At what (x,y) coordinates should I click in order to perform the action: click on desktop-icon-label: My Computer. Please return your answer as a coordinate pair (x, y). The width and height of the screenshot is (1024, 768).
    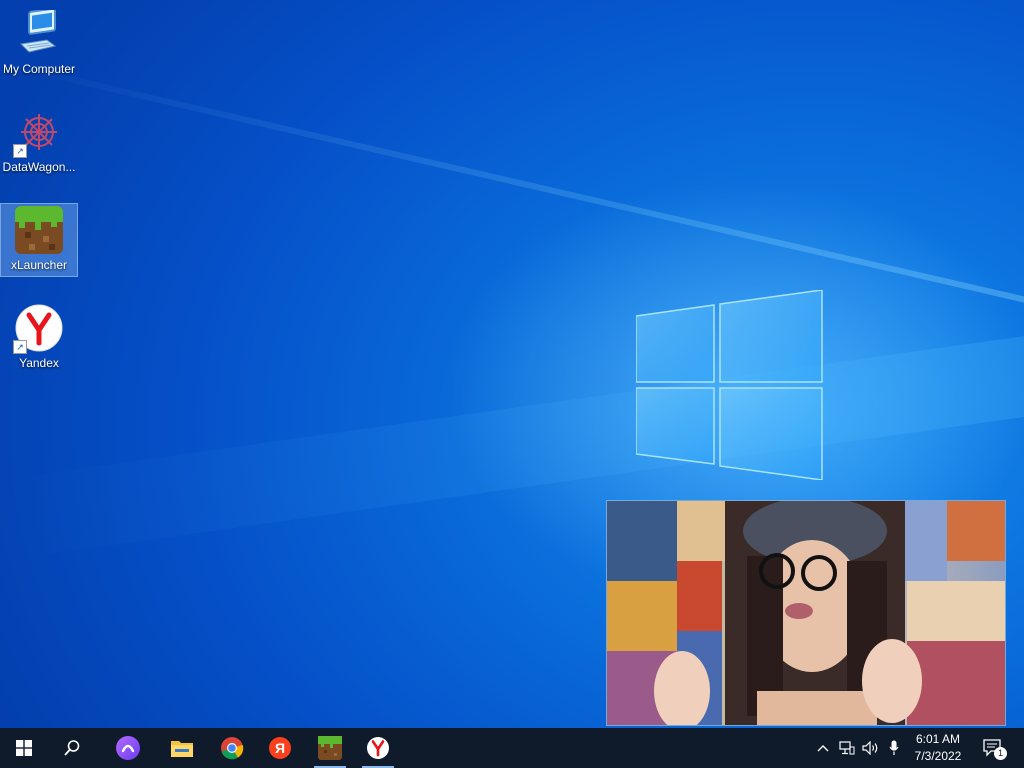
    Looking at the image, I should click on (39, 69).